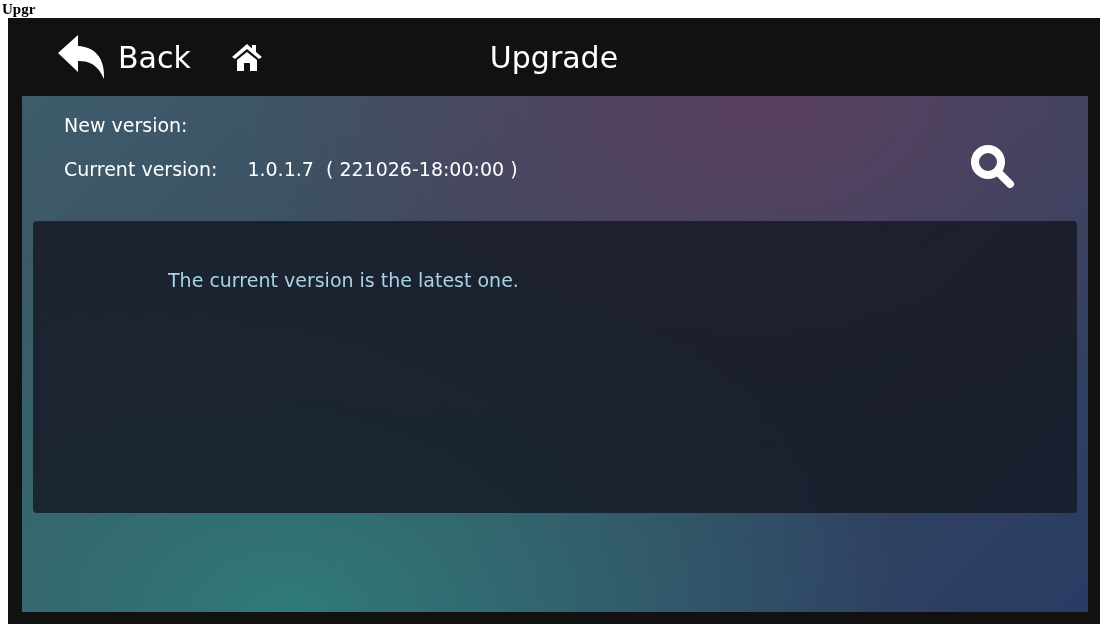 This screenshot has height=624, width=1110. I want to click on status-message: The current version is the latest one., so click(343, 280).